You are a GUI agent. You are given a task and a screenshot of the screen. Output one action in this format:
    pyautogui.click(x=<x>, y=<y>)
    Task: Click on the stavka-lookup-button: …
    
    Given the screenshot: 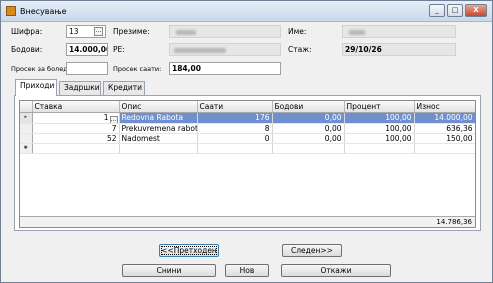 What is the action you would take?
    pyautogui.click(x=113, y=118)
    